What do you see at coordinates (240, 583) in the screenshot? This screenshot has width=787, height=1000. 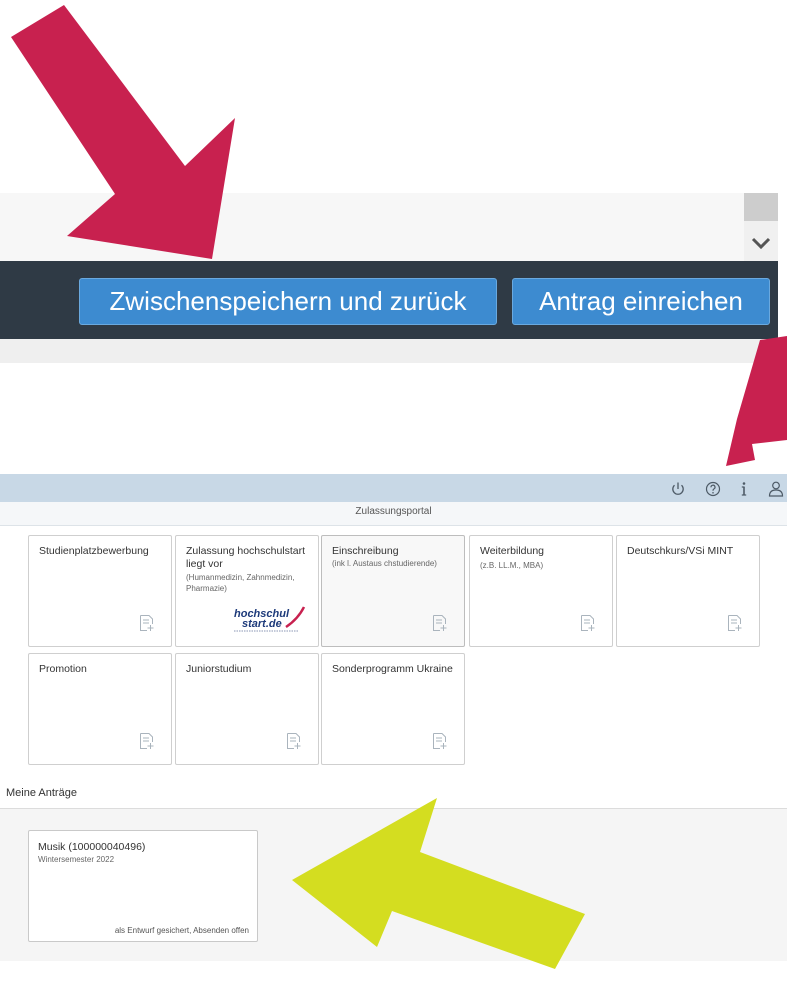 I see `tile-subtitle: (Humanmedizin, Zahnmedizin, Pharmazie)` at bounding box center [240, 583].